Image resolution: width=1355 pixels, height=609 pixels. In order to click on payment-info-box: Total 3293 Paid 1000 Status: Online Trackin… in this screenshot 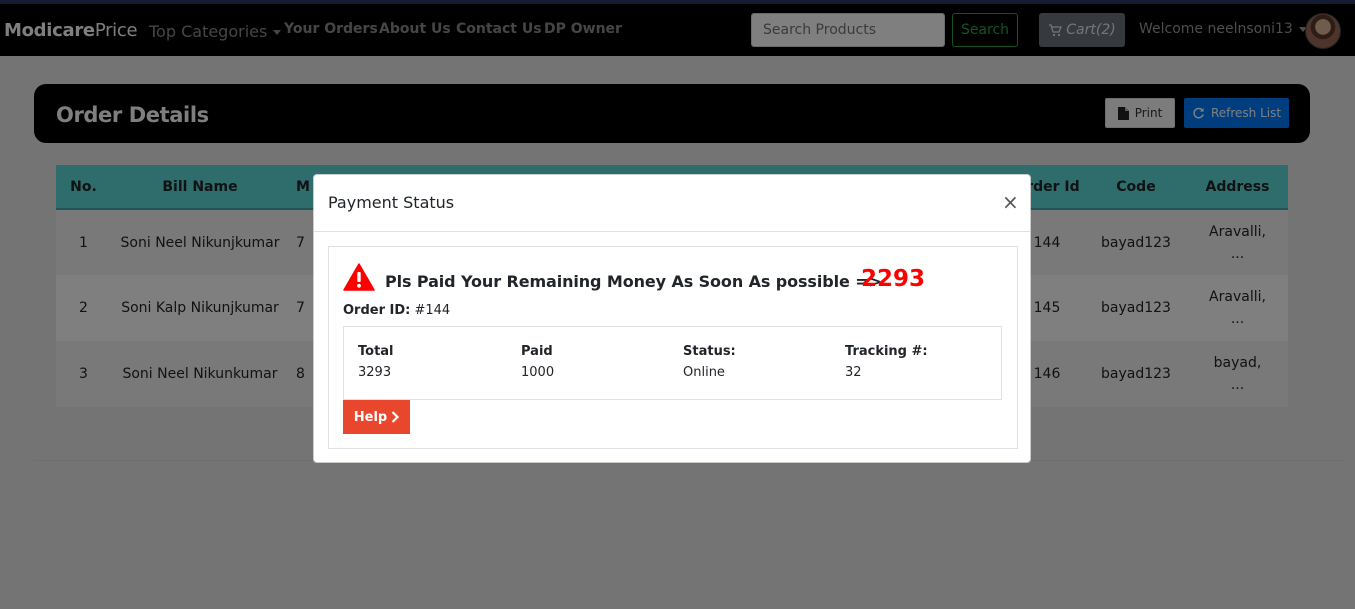, I will do `click(672, 363)`.